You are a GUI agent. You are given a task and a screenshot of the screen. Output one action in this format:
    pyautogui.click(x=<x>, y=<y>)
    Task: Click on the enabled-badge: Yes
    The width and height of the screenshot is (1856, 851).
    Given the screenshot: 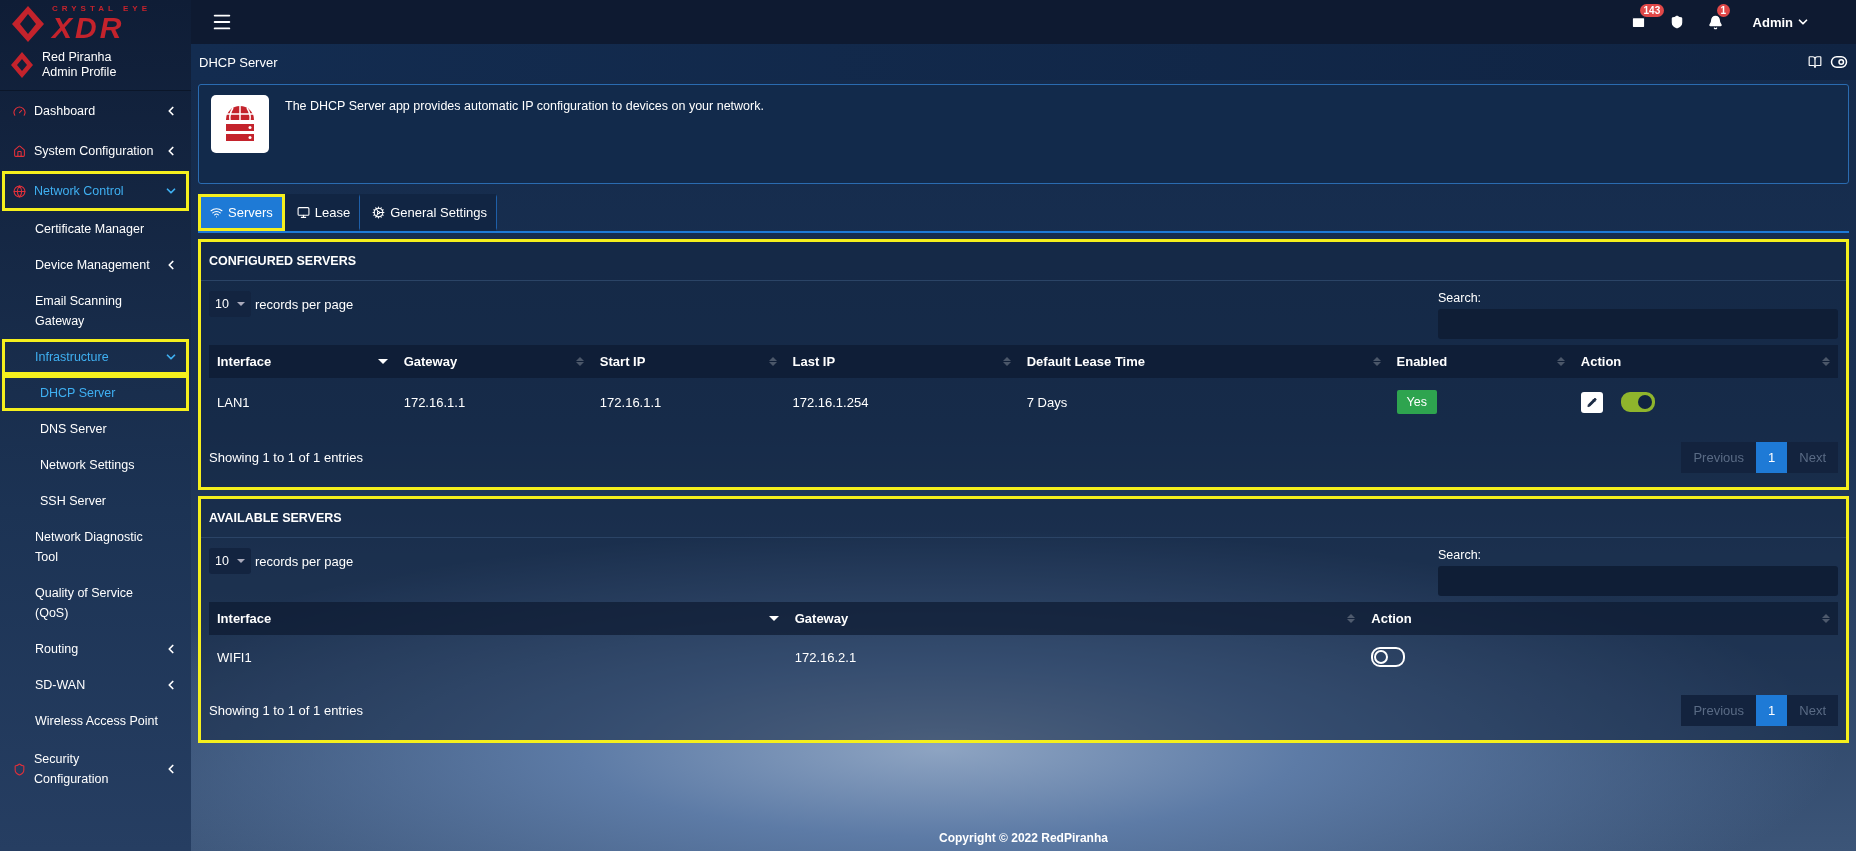 What is the action you would take?
    pyautogui.click(x=1416, y=402)
    